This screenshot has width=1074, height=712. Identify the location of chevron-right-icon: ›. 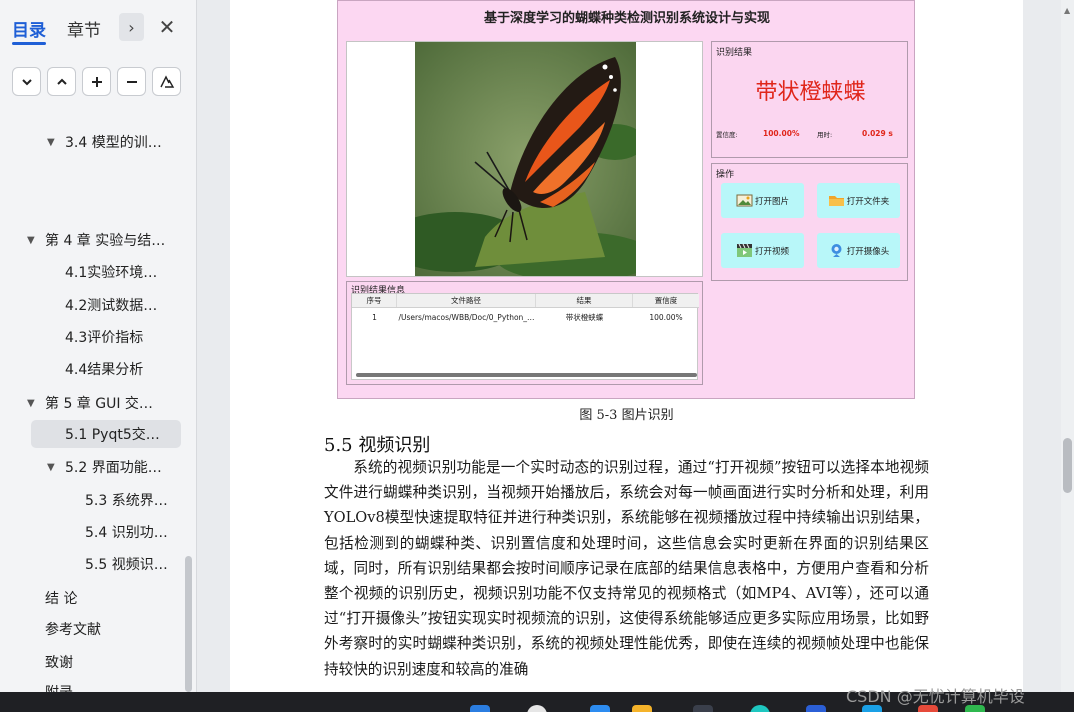
(131, 27).